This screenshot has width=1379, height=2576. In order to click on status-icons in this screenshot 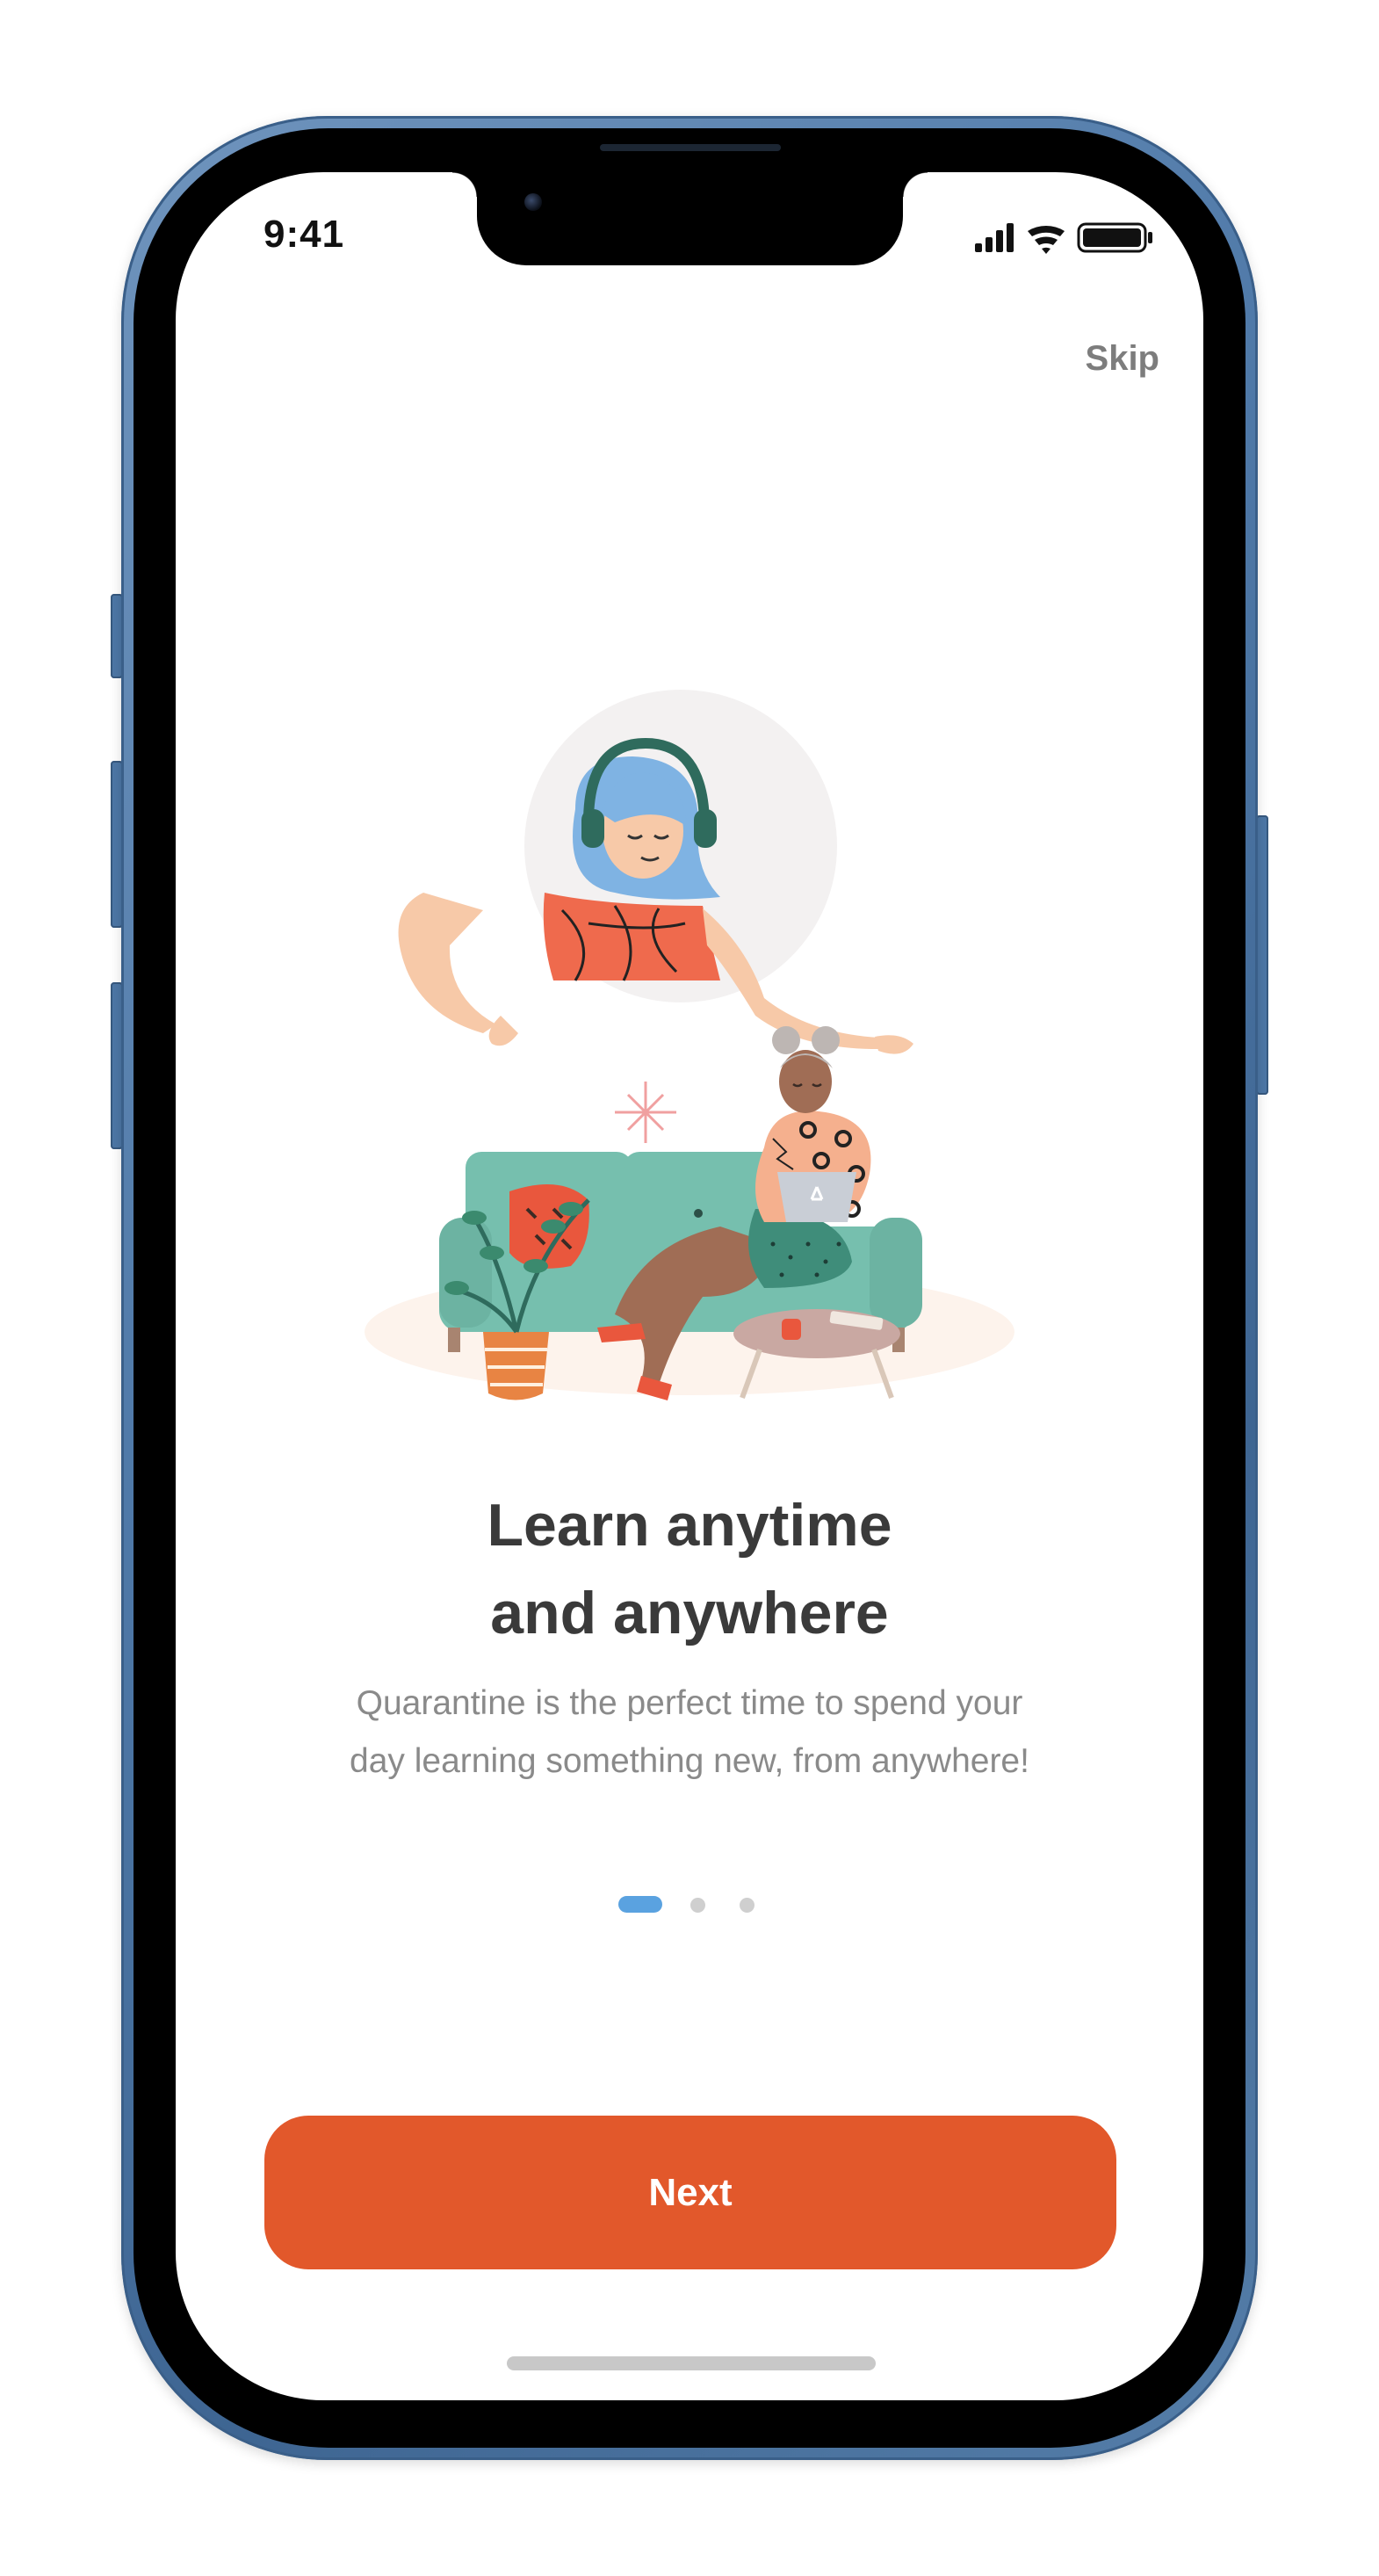, I will do `click(1063, 238)`.